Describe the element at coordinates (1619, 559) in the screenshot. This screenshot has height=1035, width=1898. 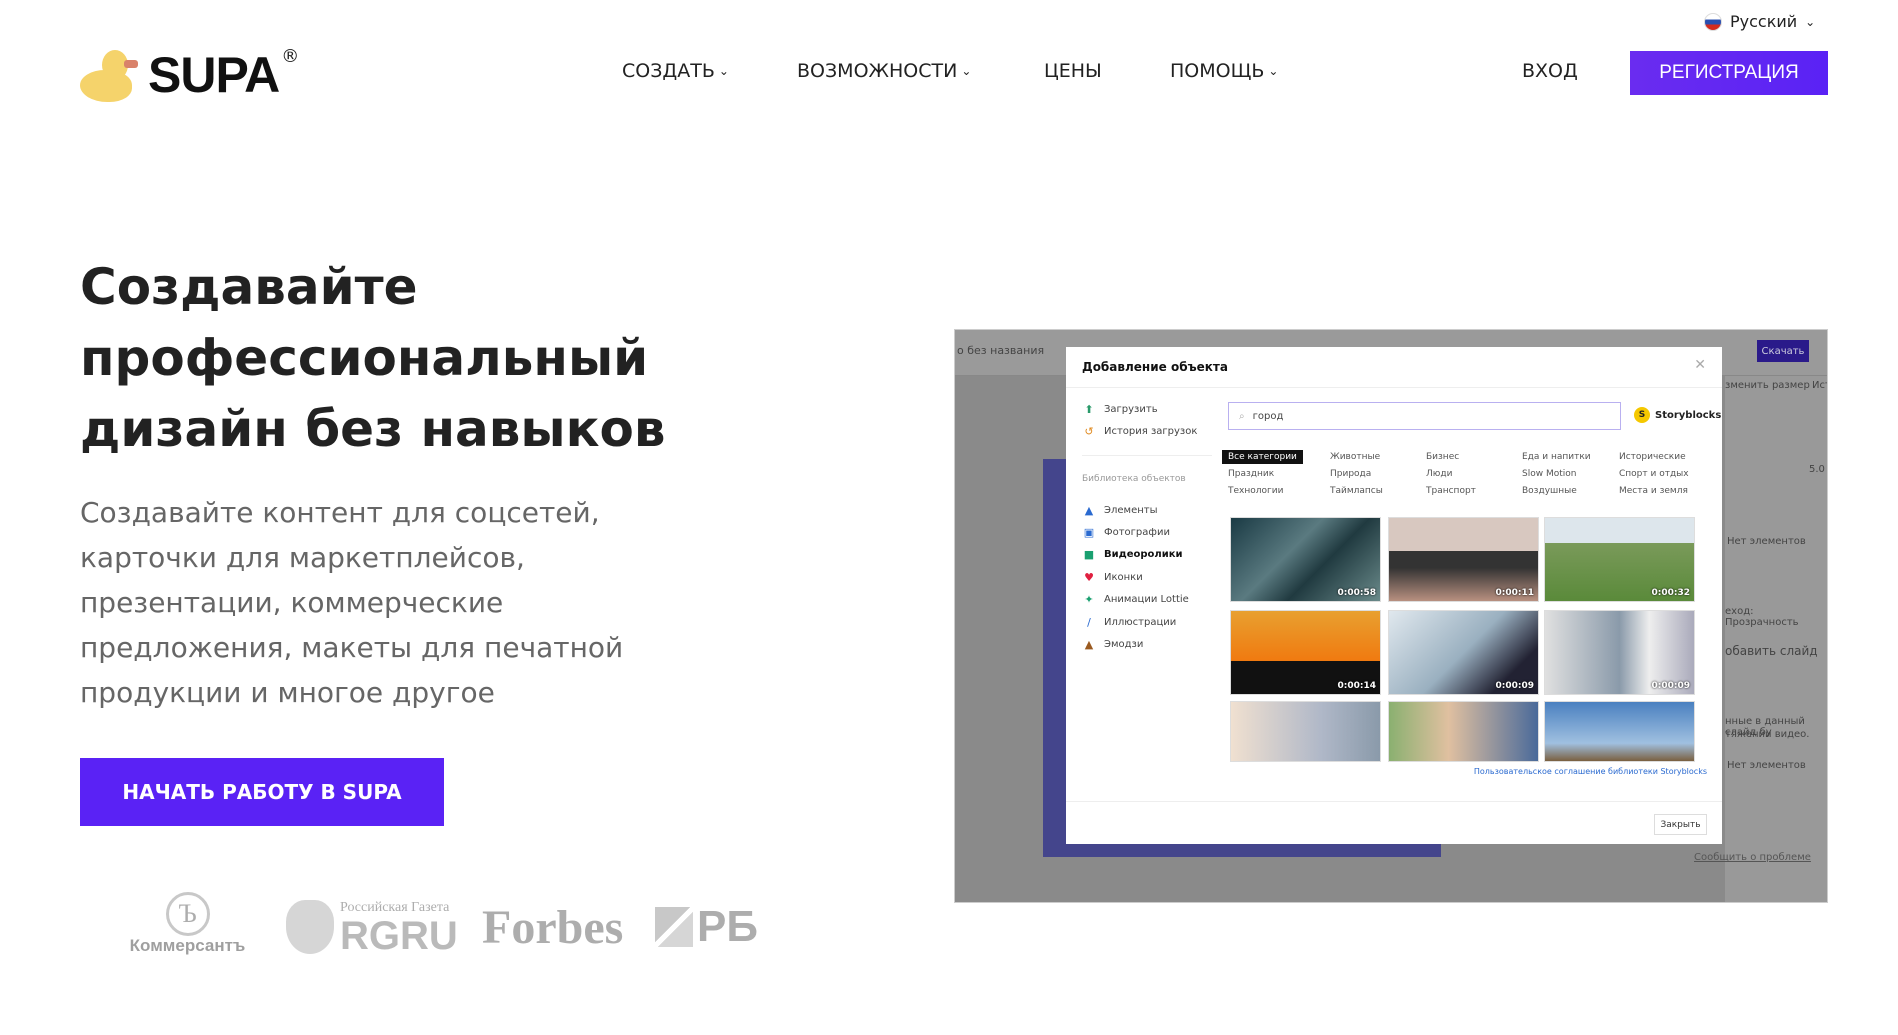
I see `video-thumbnail: 0:00:32` at that location.